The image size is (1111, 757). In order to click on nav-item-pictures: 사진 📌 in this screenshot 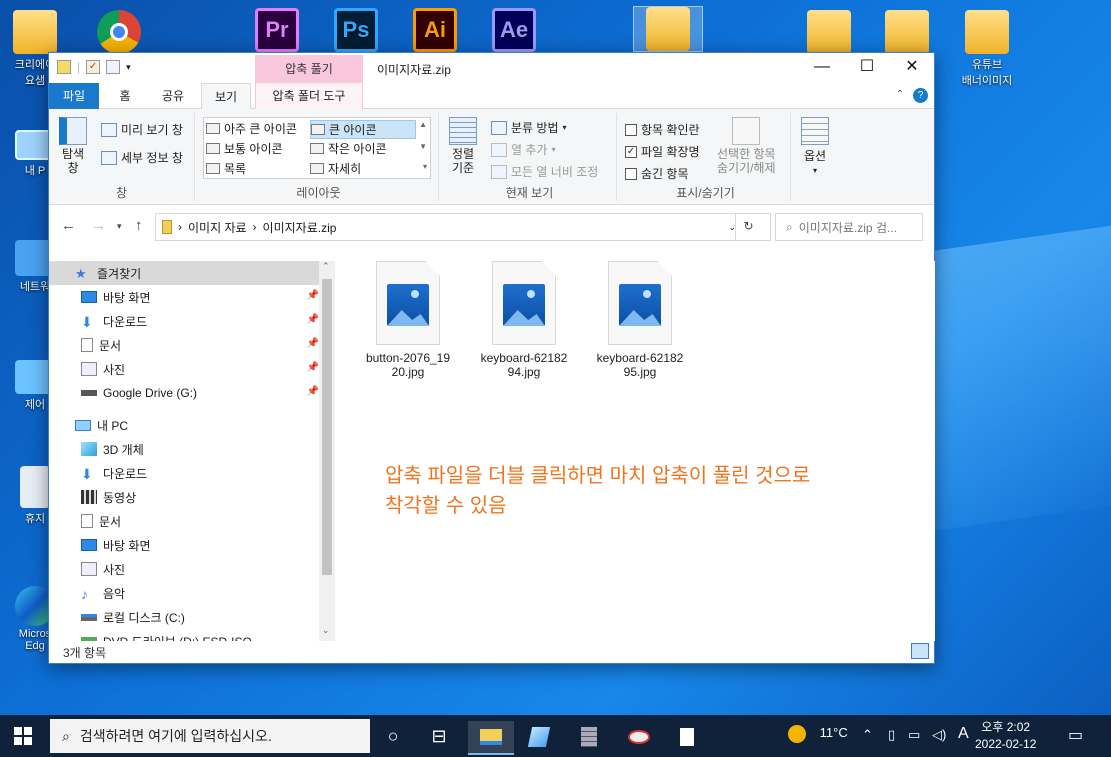, I will do `click(184, 369)`.